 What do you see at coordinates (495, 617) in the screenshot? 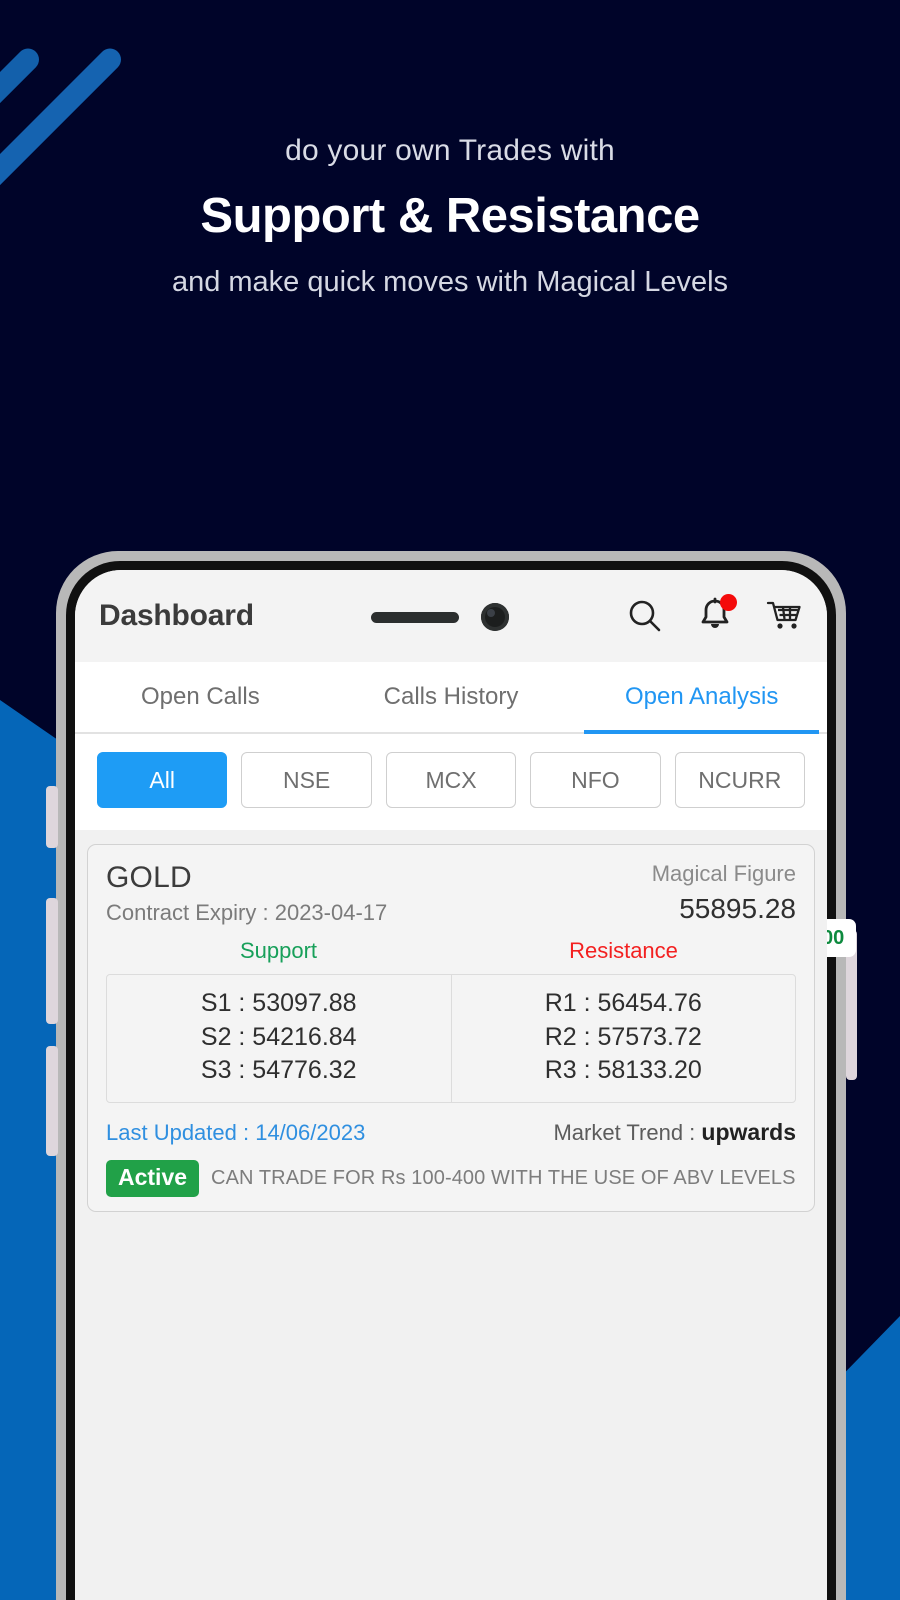
I see `front-camera-icon` at bounding box center [495, 617].